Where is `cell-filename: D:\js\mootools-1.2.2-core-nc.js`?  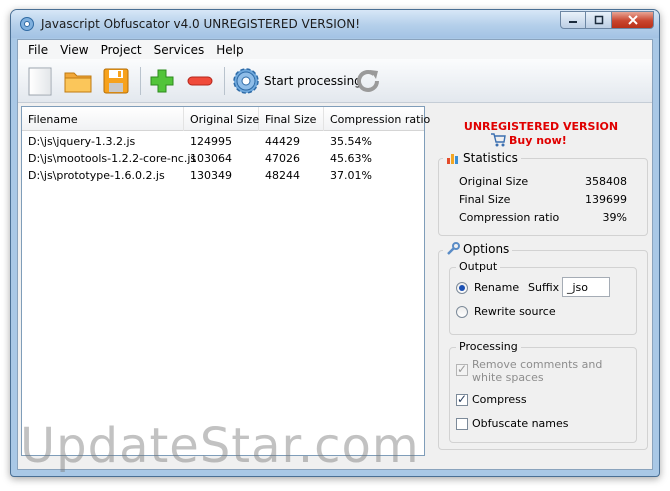 cell-filename: D:\js\mootools-1.2.2-core-nc.js is located at coordinates (112, 158).